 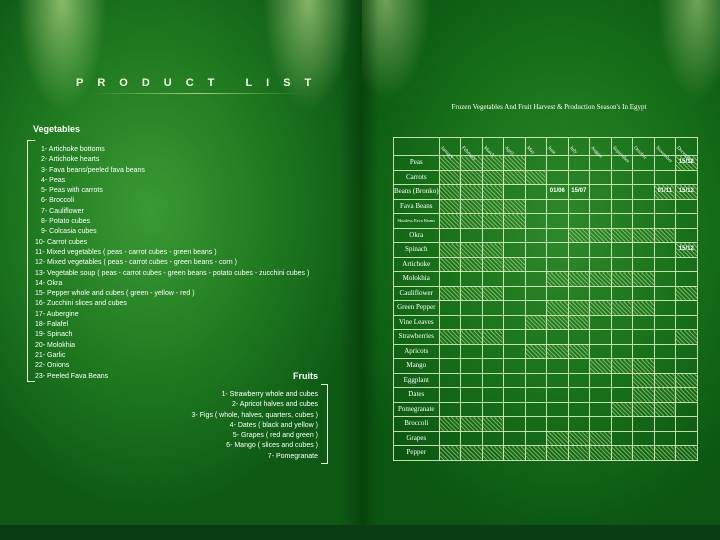 I want to click on vegetables-bracket, so click(x=31, y=261).